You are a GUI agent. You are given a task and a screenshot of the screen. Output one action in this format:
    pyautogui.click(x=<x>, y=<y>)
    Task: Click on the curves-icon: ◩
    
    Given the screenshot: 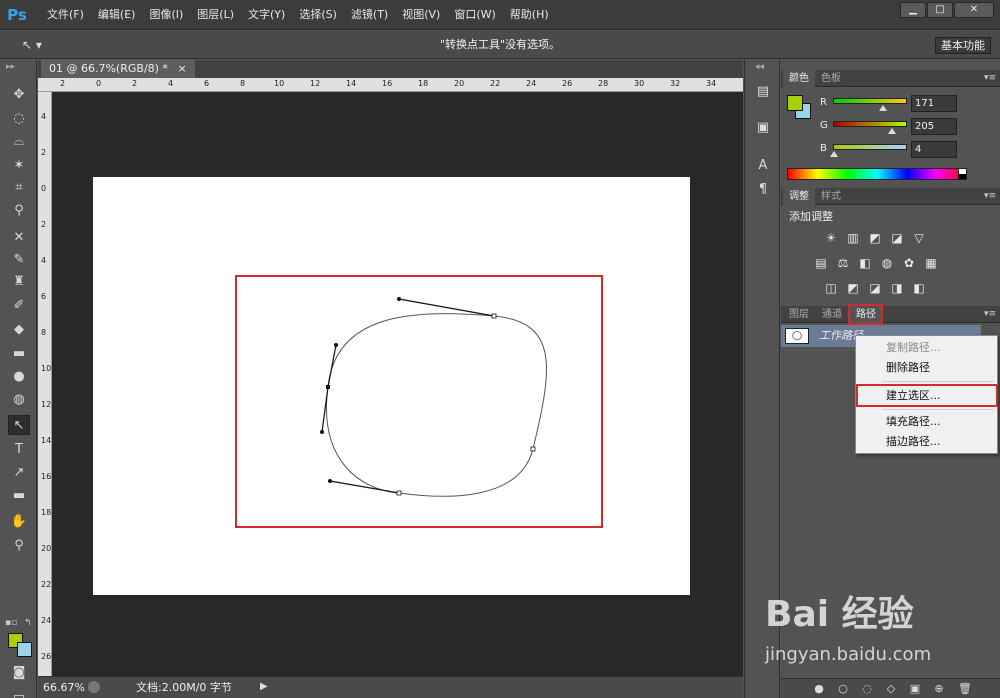 What is the action you would take?
    pyautogui.click(x=875, y=238)
    